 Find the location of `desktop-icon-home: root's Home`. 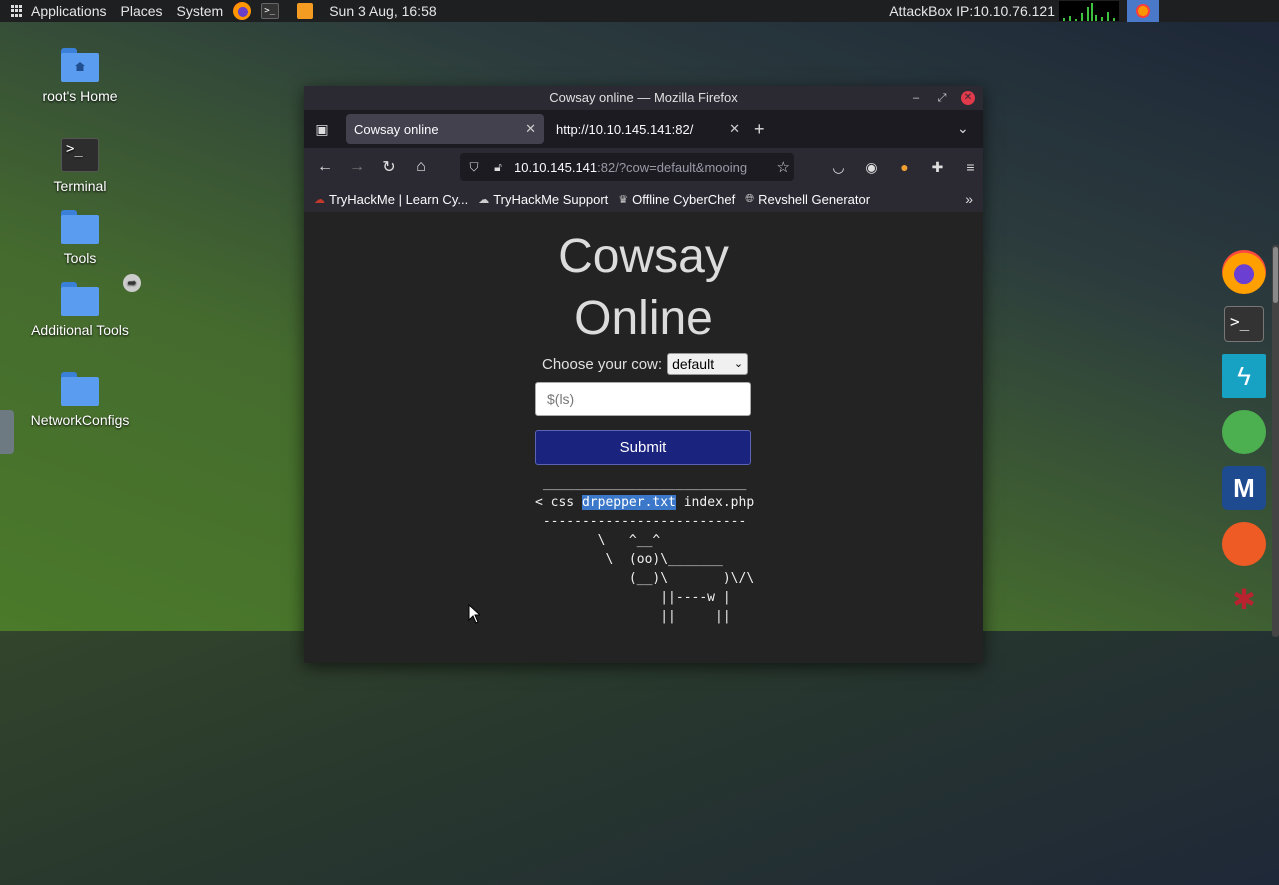

desktop-icon-home: root's Home is located at coordinates (80, 76).